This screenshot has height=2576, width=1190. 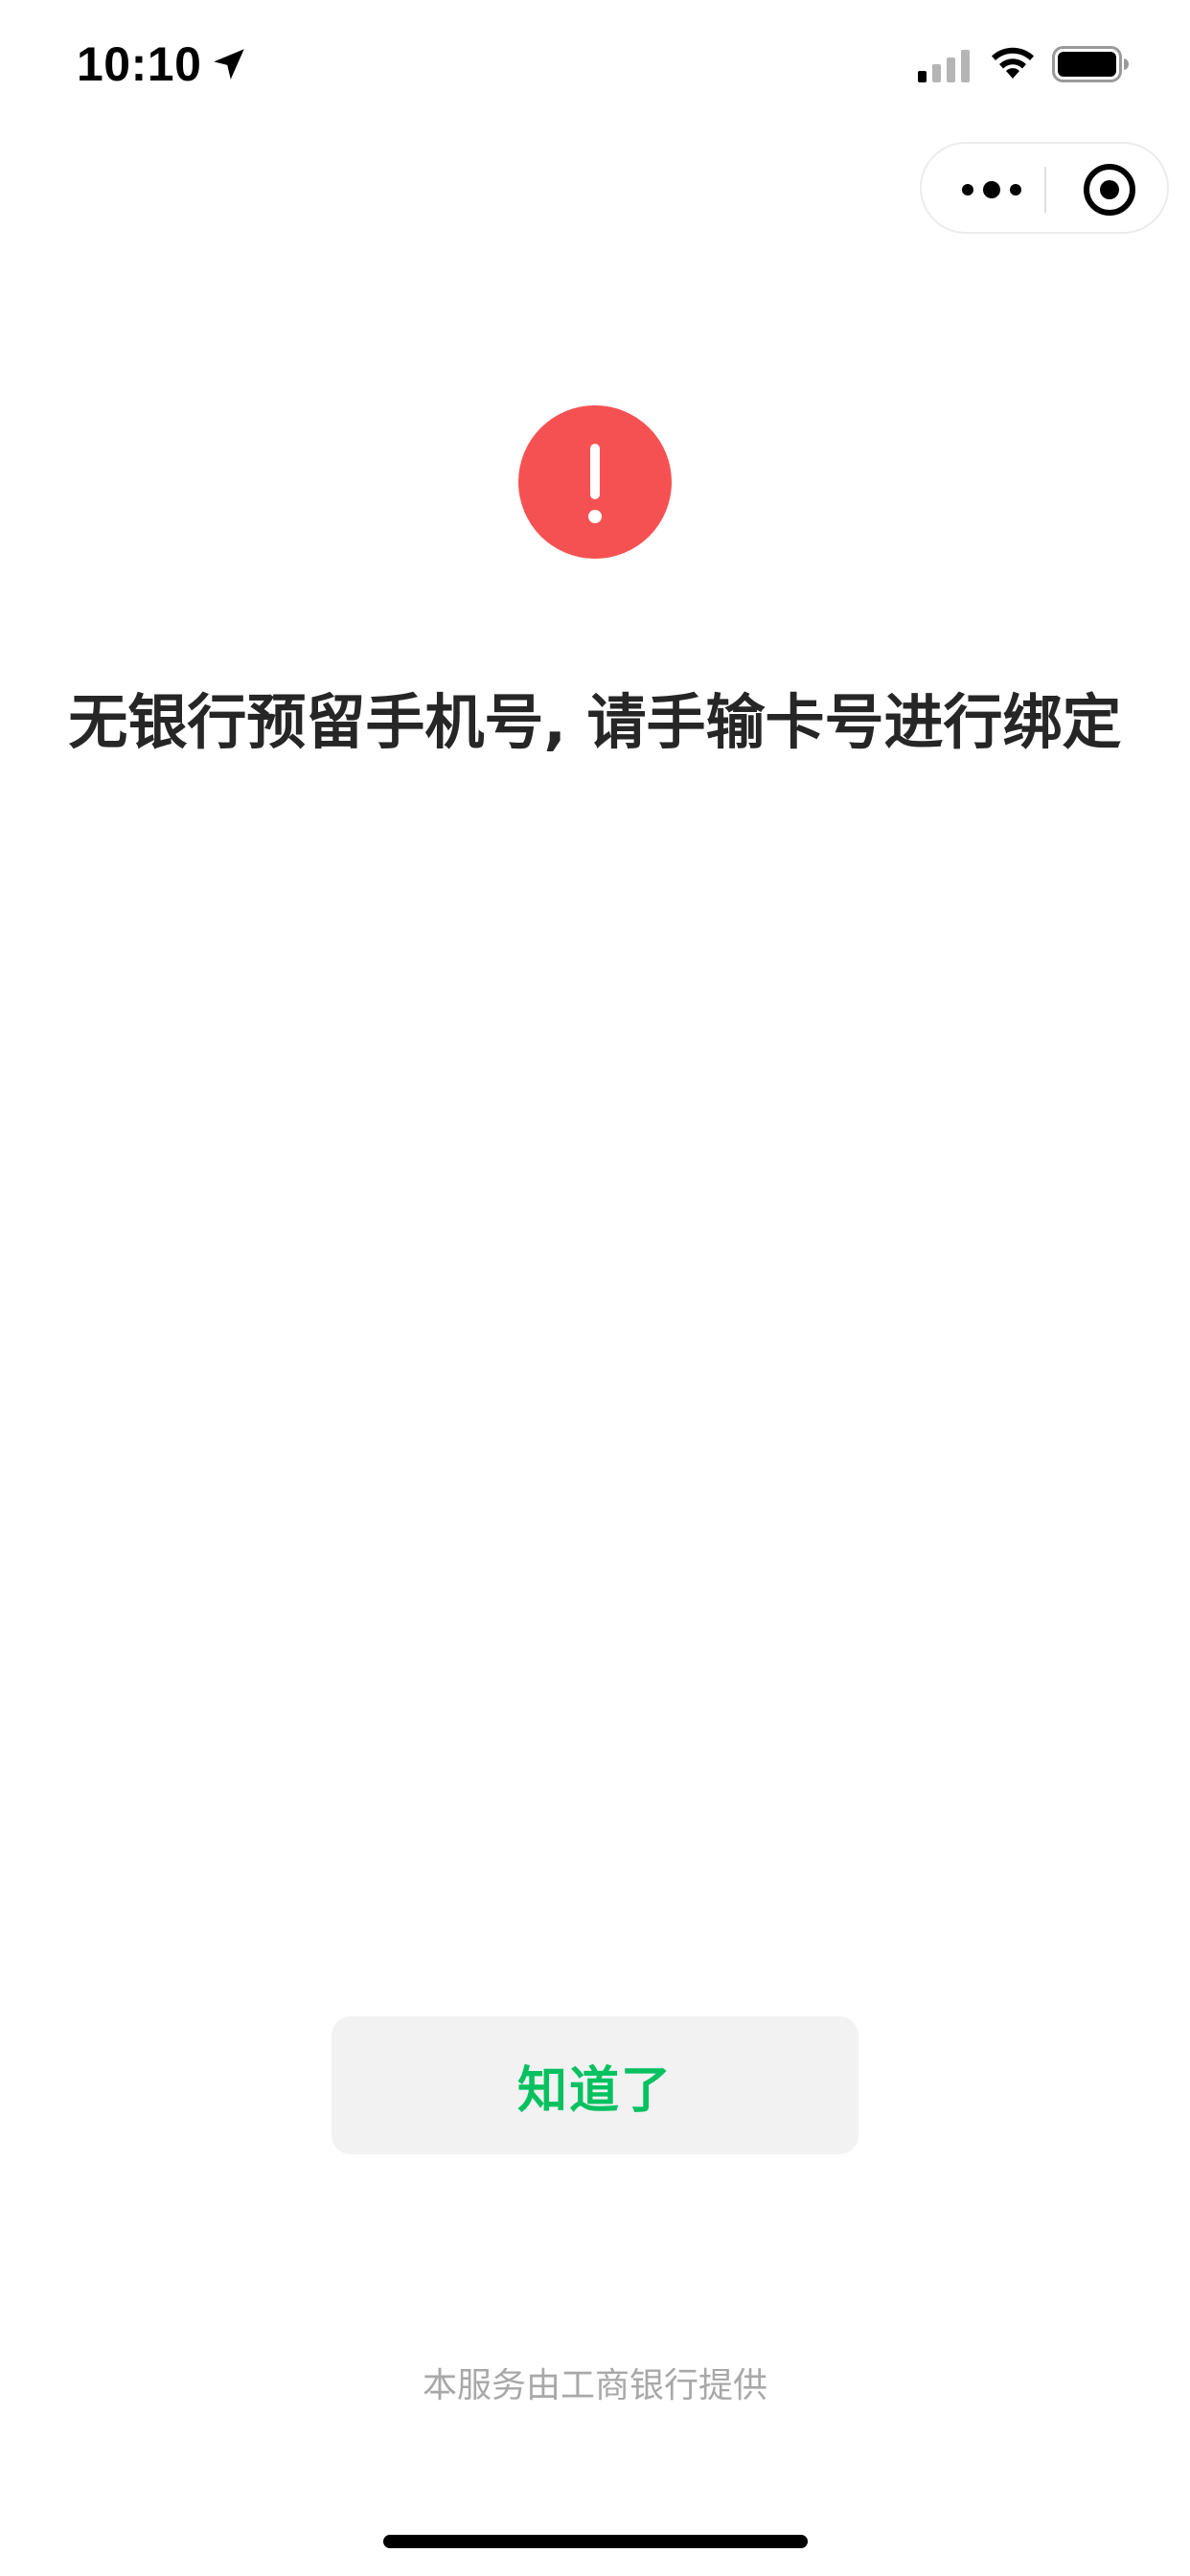 I want to click on exclamation-icon, so click(x=595, y=483).